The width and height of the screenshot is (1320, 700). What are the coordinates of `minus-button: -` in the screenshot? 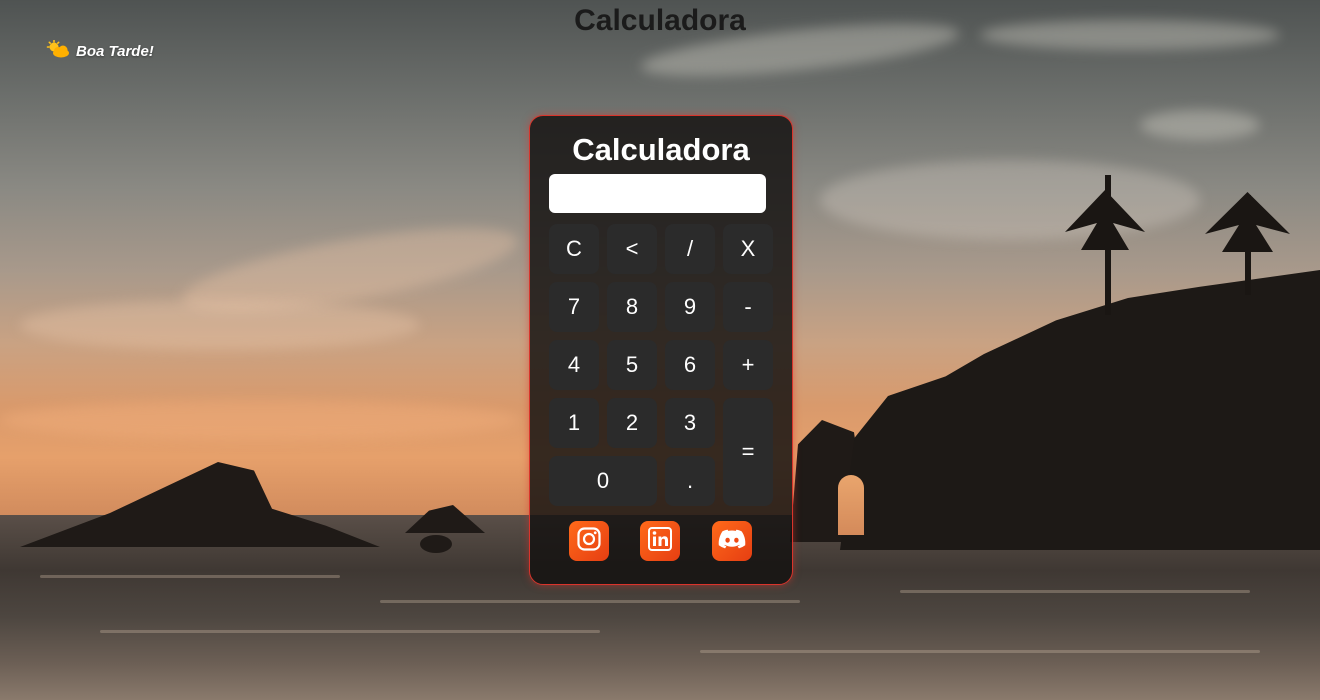 It's located at (748, 307).